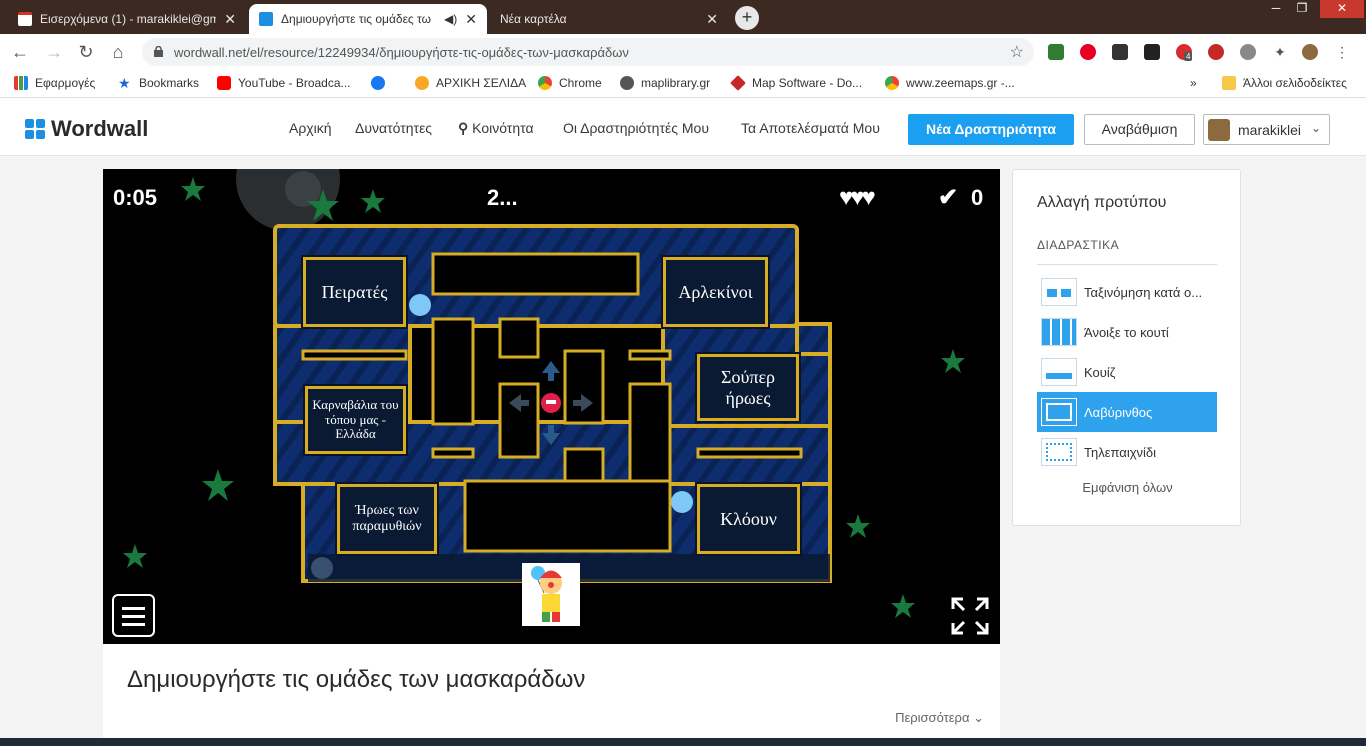 The image size is (1366, 746). I want to click on reload-icon: ↻, so click(86, 52).